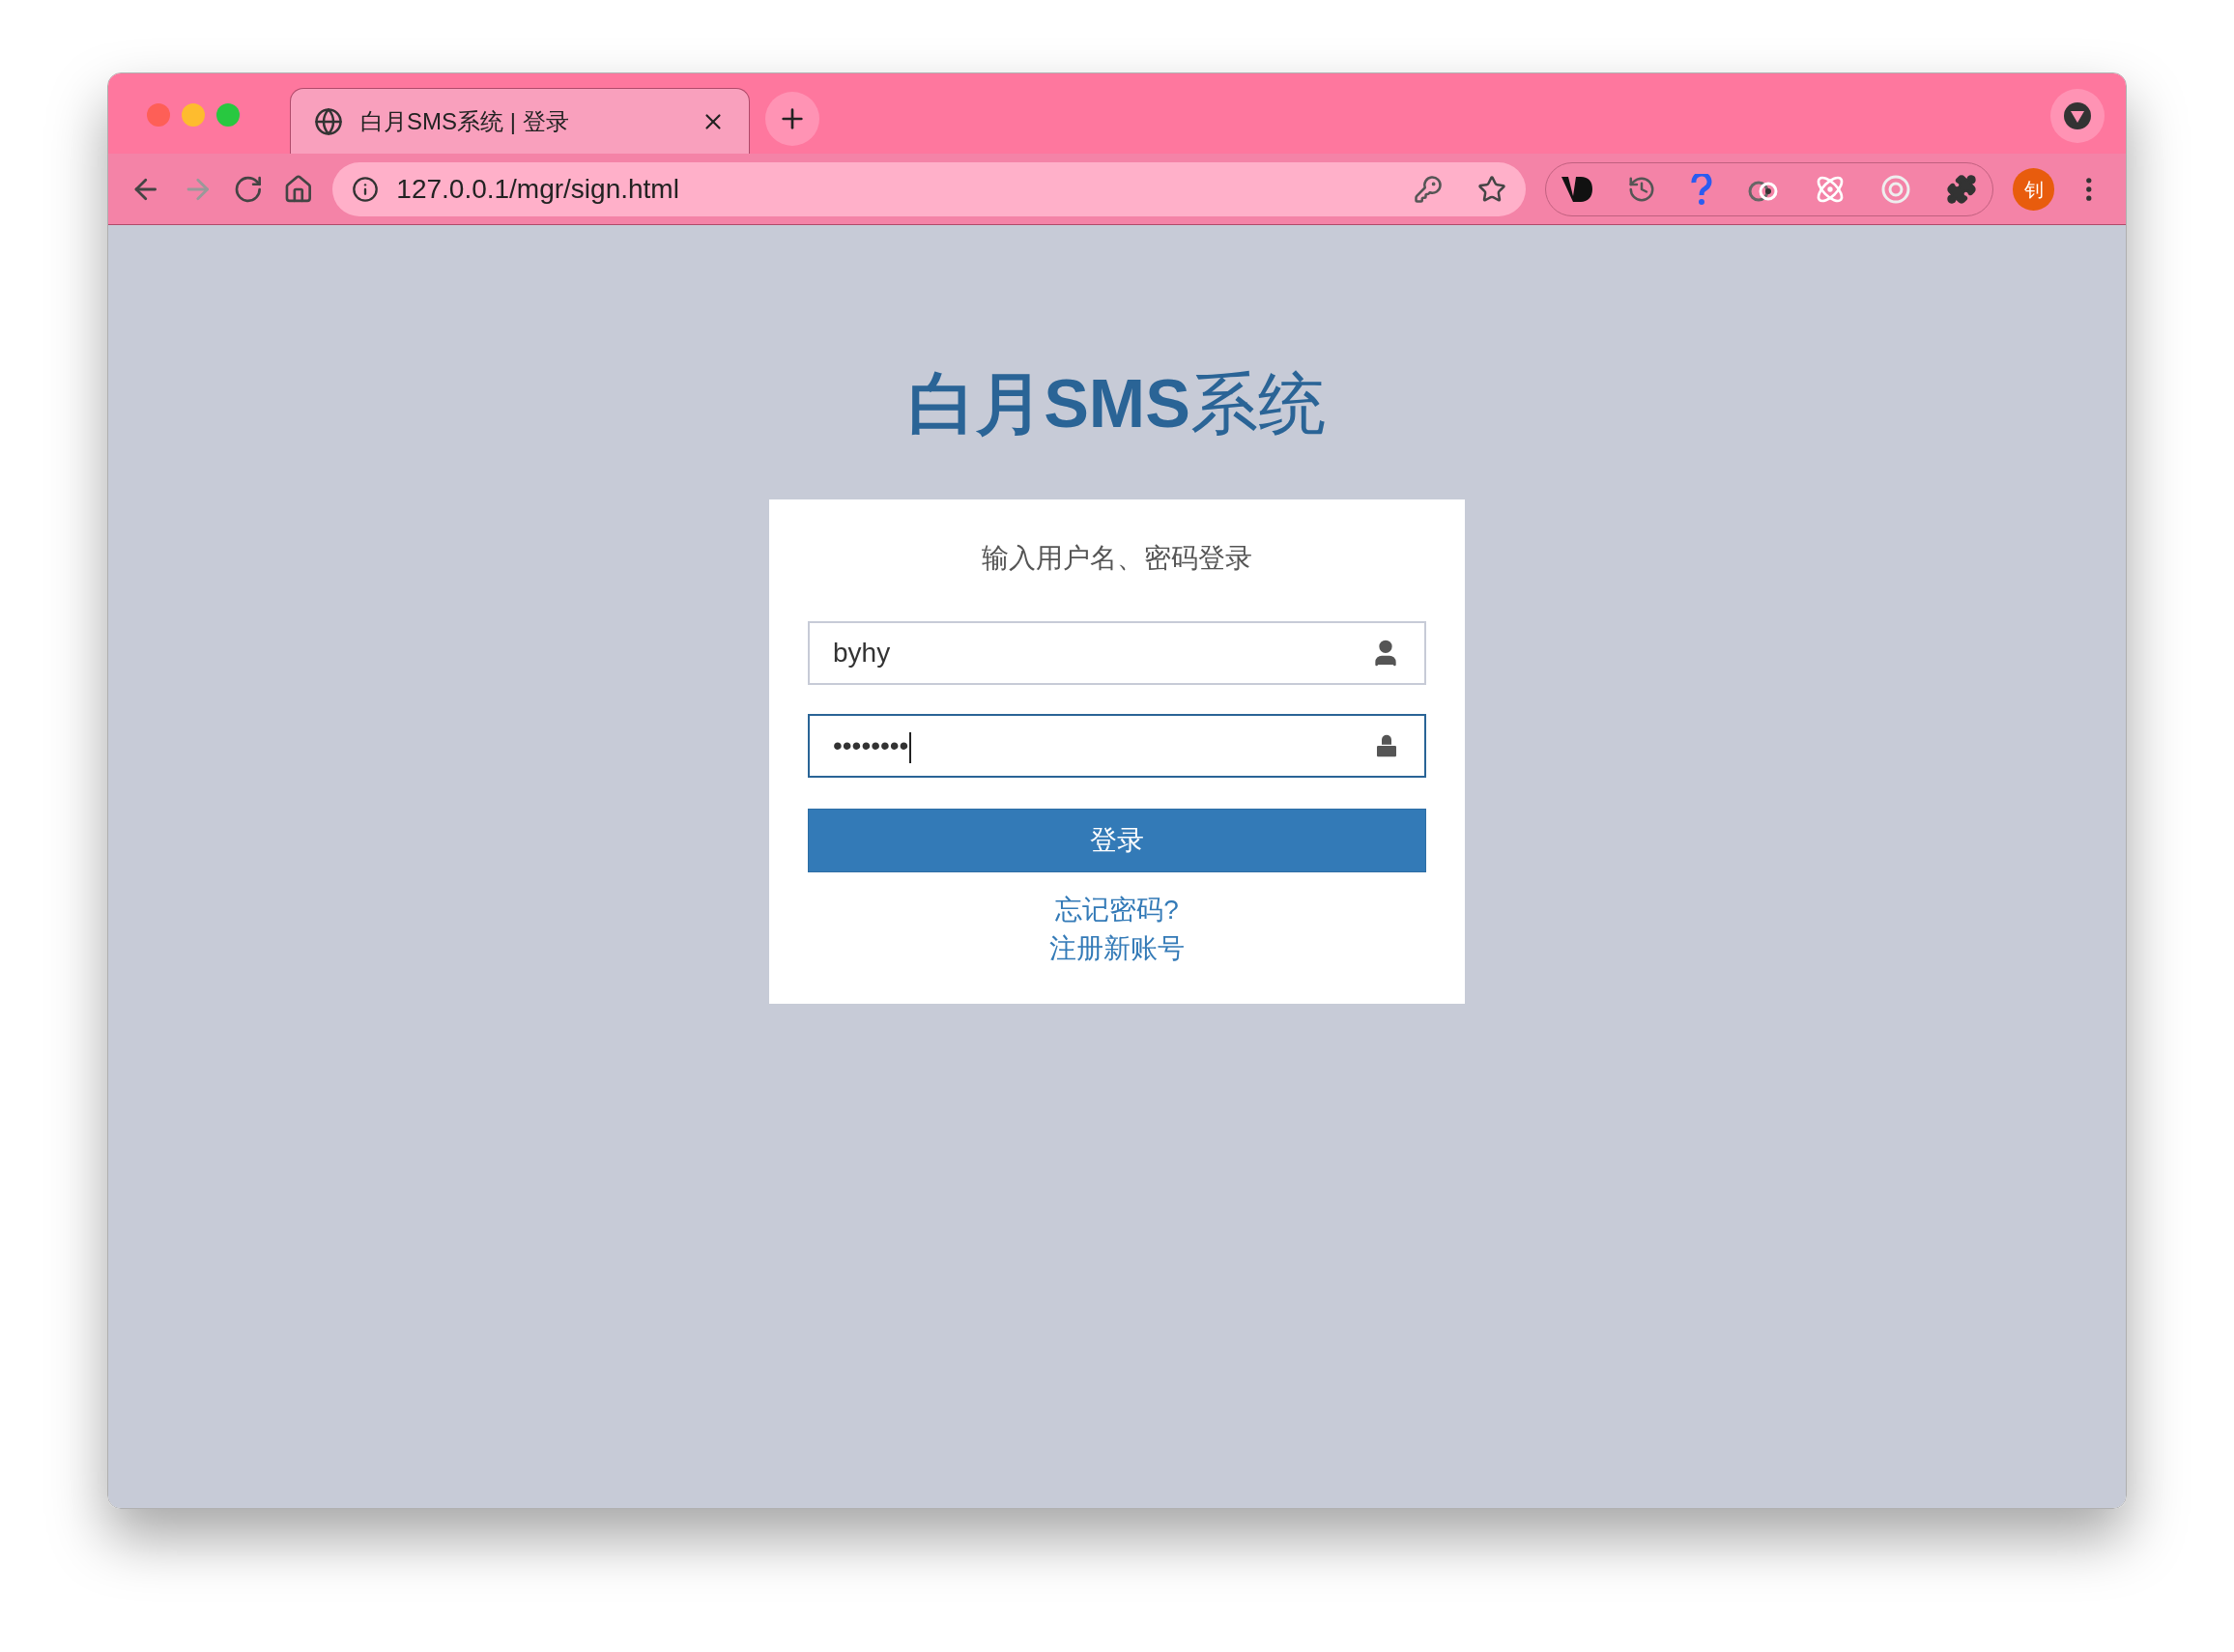  I want to click on browser-tab: 白月SMS系统 | 登录, so click(520, 121).